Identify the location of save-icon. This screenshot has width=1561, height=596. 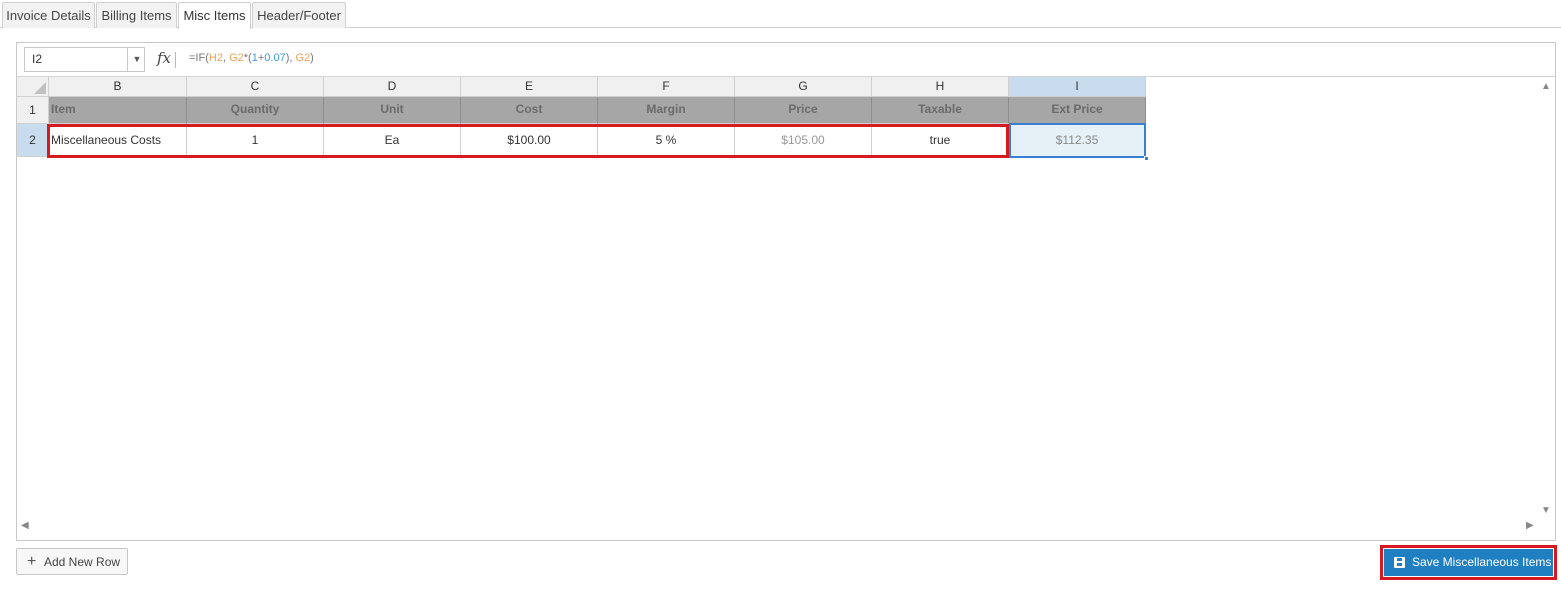
(1399, 562).